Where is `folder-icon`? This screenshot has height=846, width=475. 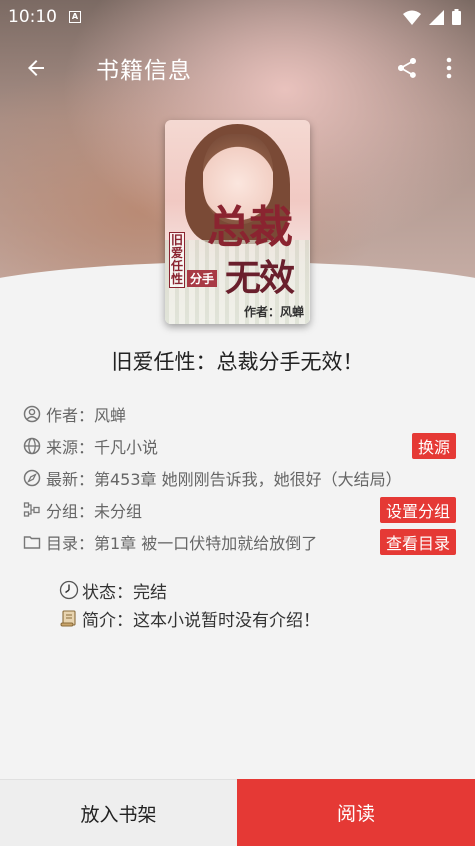
folder-icon is located at coordinates (32, 542).